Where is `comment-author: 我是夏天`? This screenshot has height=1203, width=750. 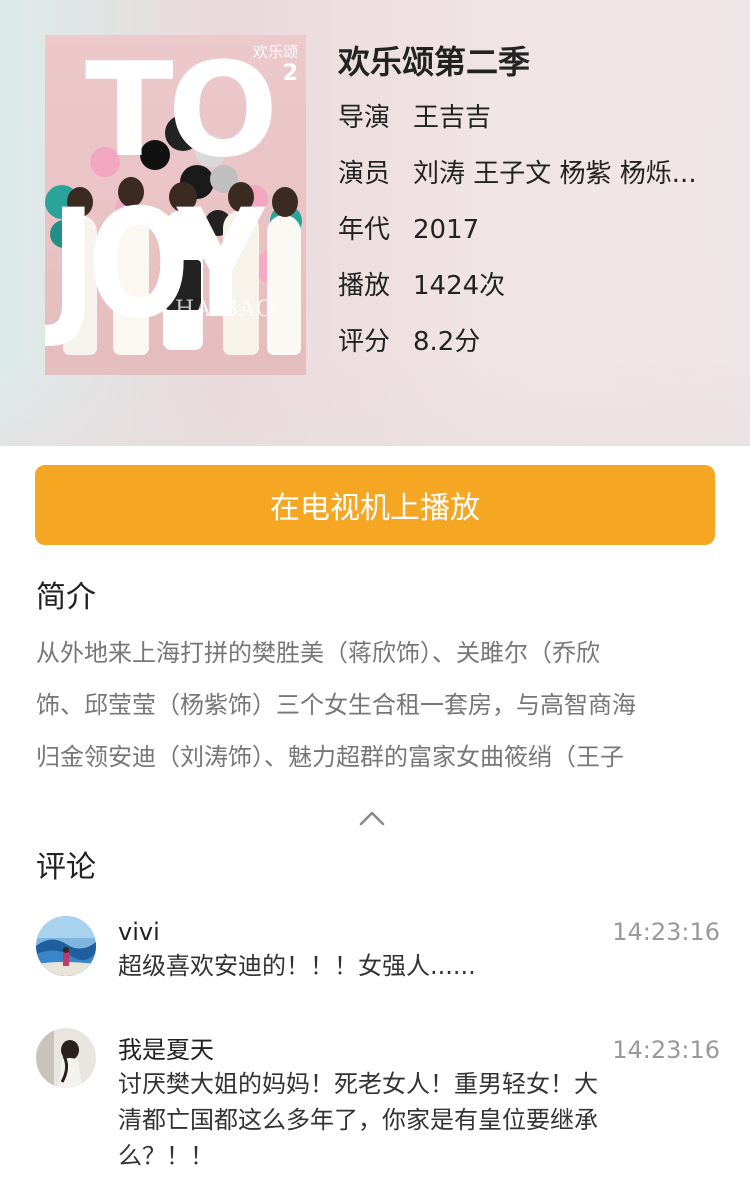
comment-author: 我是夏天 is located at coordinates (166, 1050).